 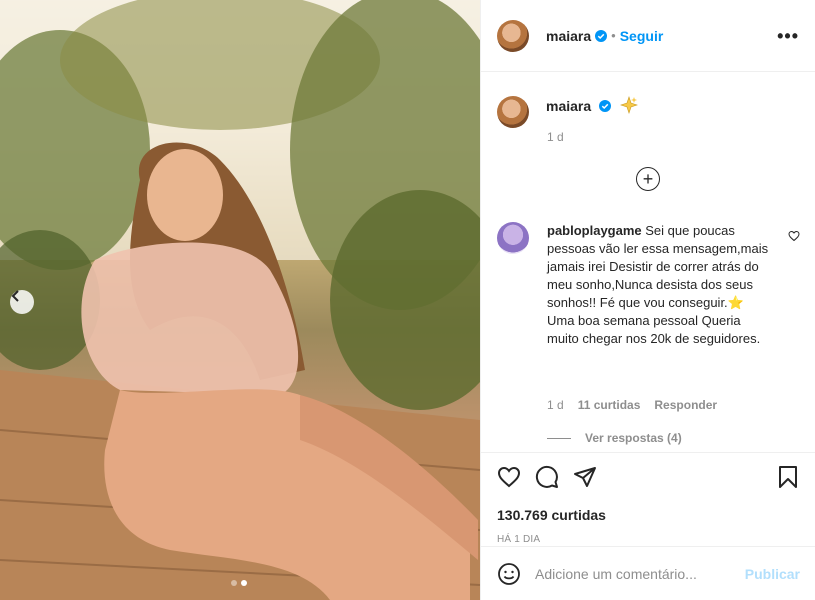 What do you see at coordinates (568, 106) in the screenshot?
I see `caption-username: maiara` at bounding box center [568, 106].